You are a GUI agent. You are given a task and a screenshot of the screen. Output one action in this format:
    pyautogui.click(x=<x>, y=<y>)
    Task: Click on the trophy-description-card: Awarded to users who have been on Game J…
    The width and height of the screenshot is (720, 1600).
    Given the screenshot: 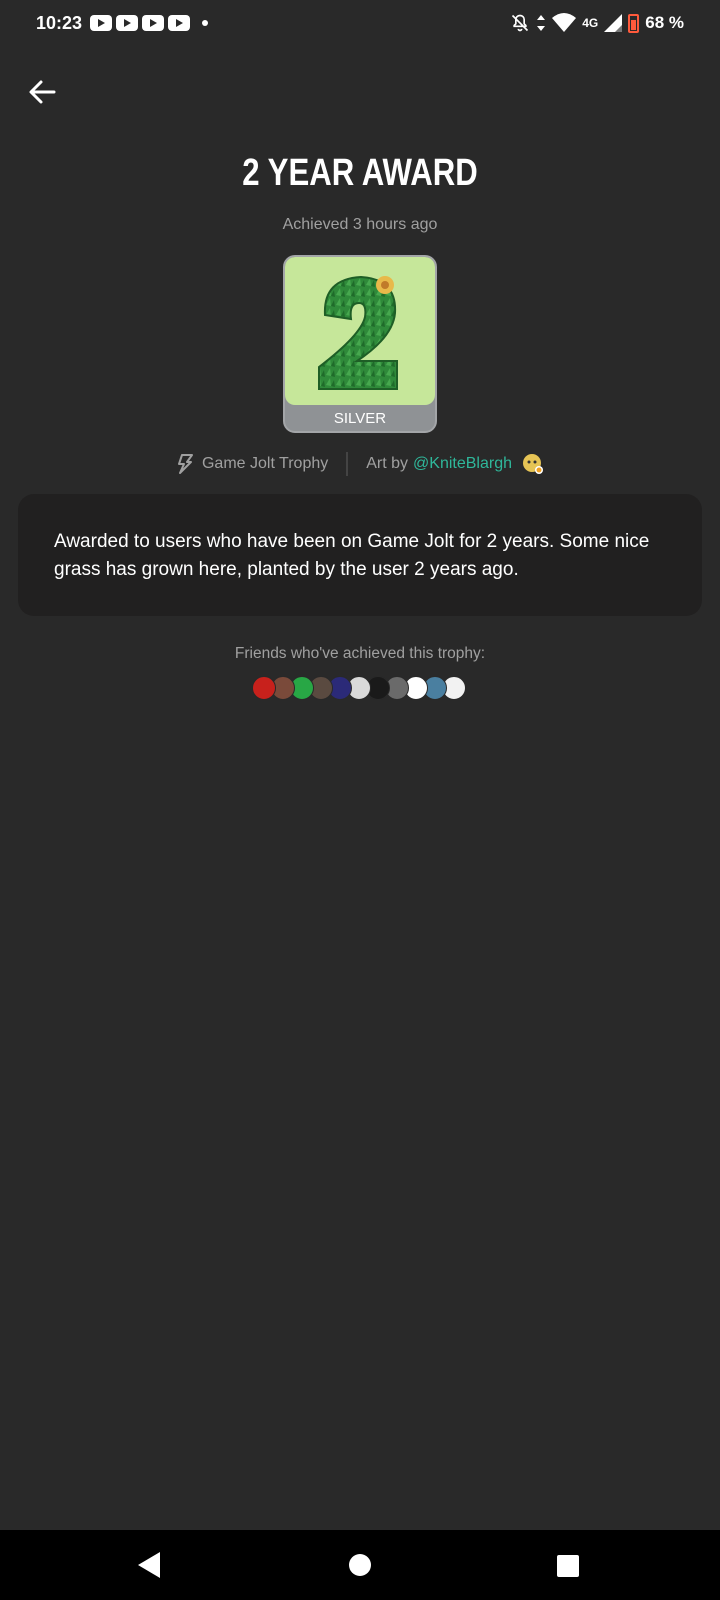 What is the action you would take?
    pyautogui.click(x=360, y=555)
    